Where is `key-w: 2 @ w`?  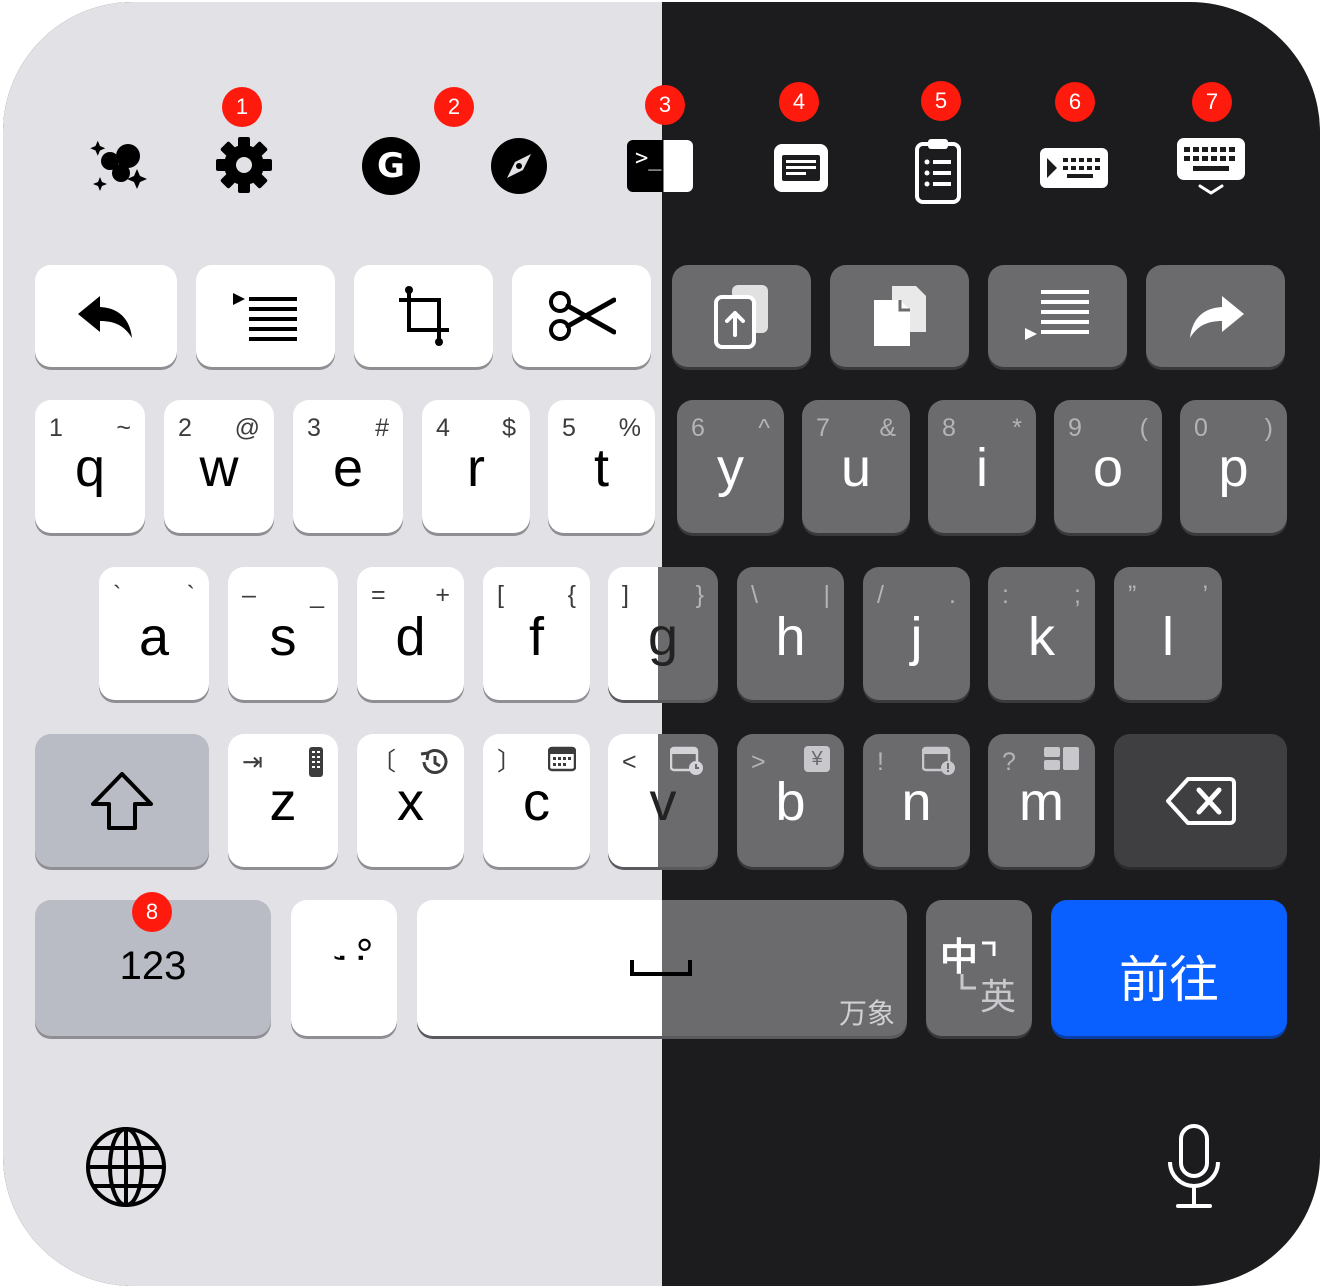 key-w: 2 @ w is located at coordinates (219, 466).